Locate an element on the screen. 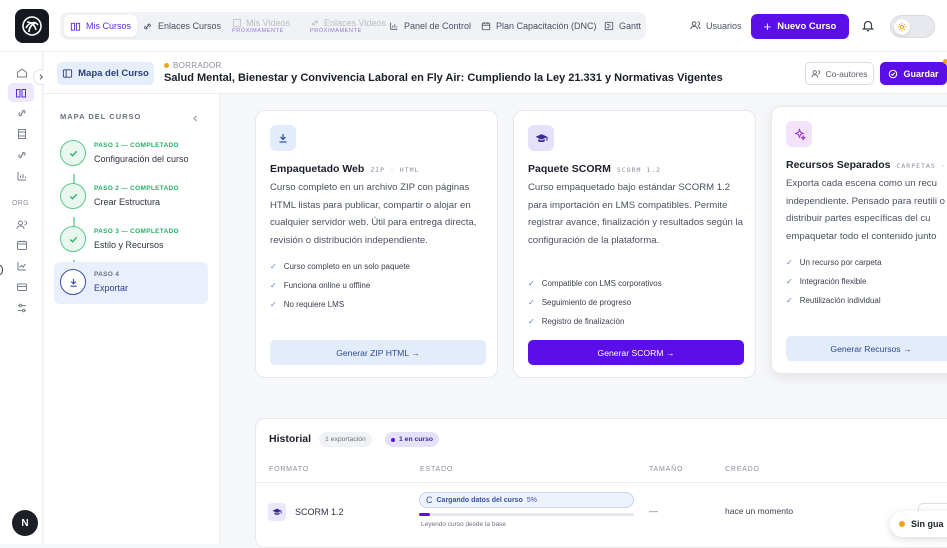 Image resolution: width=947 pixels, height=548 pixels. status-text: Cargando datos del curso is located at coordinates (479, 500).